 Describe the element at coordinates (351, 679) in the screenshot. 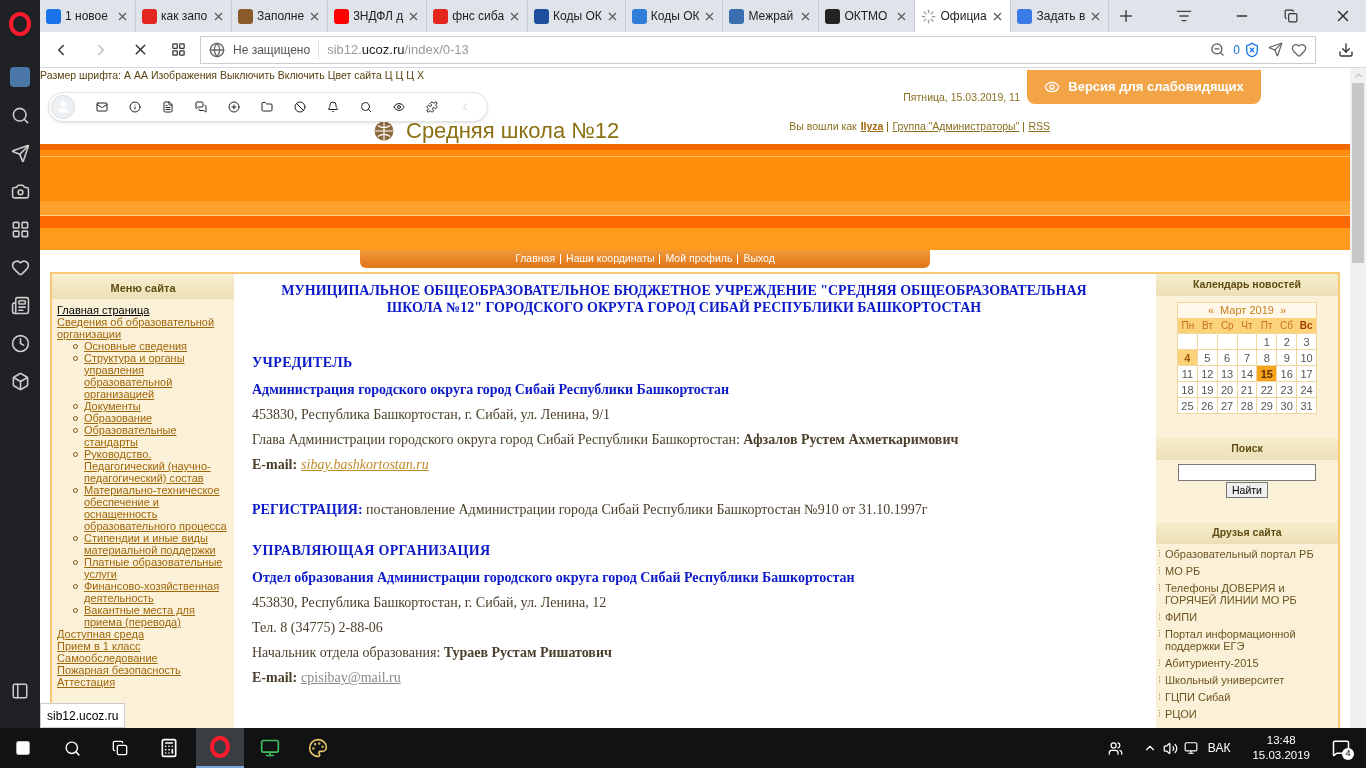

I see `email-link: cpisibay@mail.ru` at that location.